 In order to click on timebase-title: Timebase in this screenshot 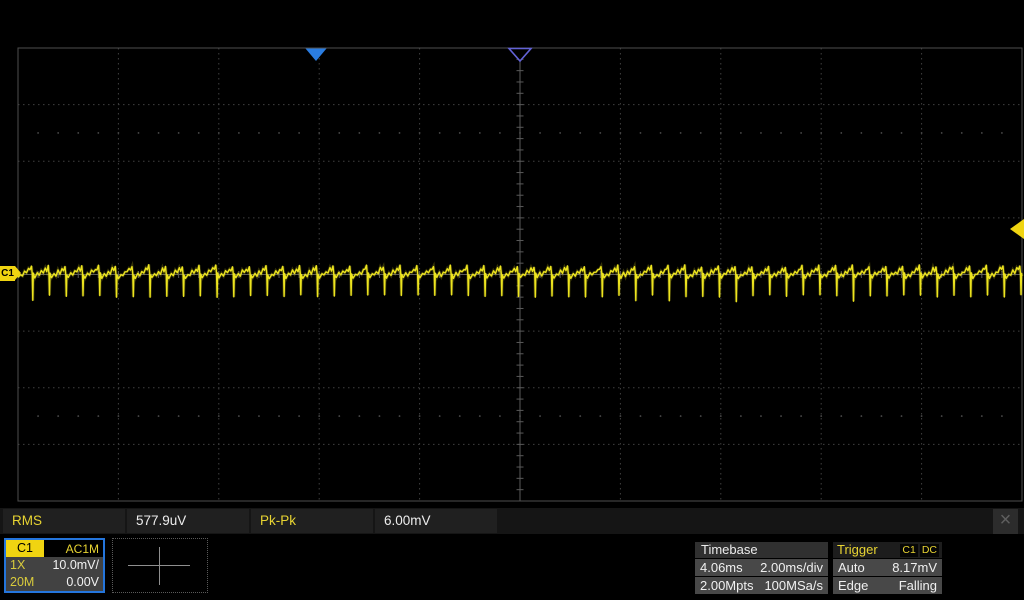, I will do `click(761, 550)`.